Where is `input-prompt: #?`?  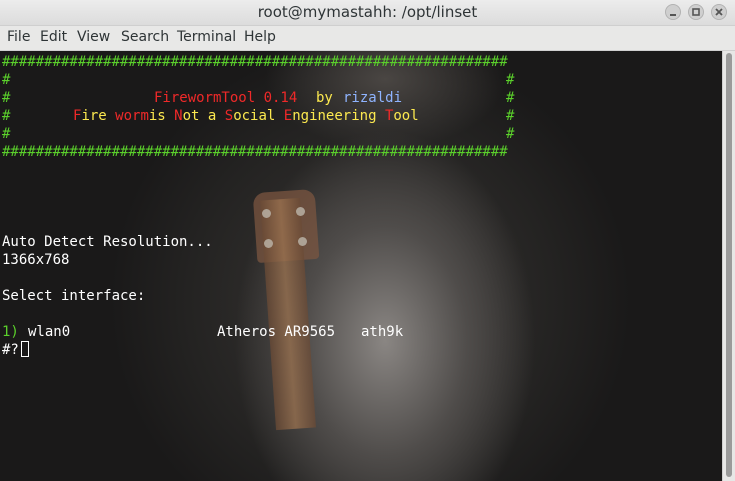 input-prompt: #? is located at coordinates (10, 350).